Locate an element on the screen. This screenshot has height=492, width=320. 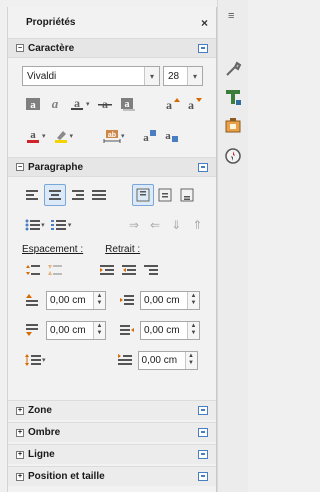
increase-indent-icon is located at coordinates (107, 270).